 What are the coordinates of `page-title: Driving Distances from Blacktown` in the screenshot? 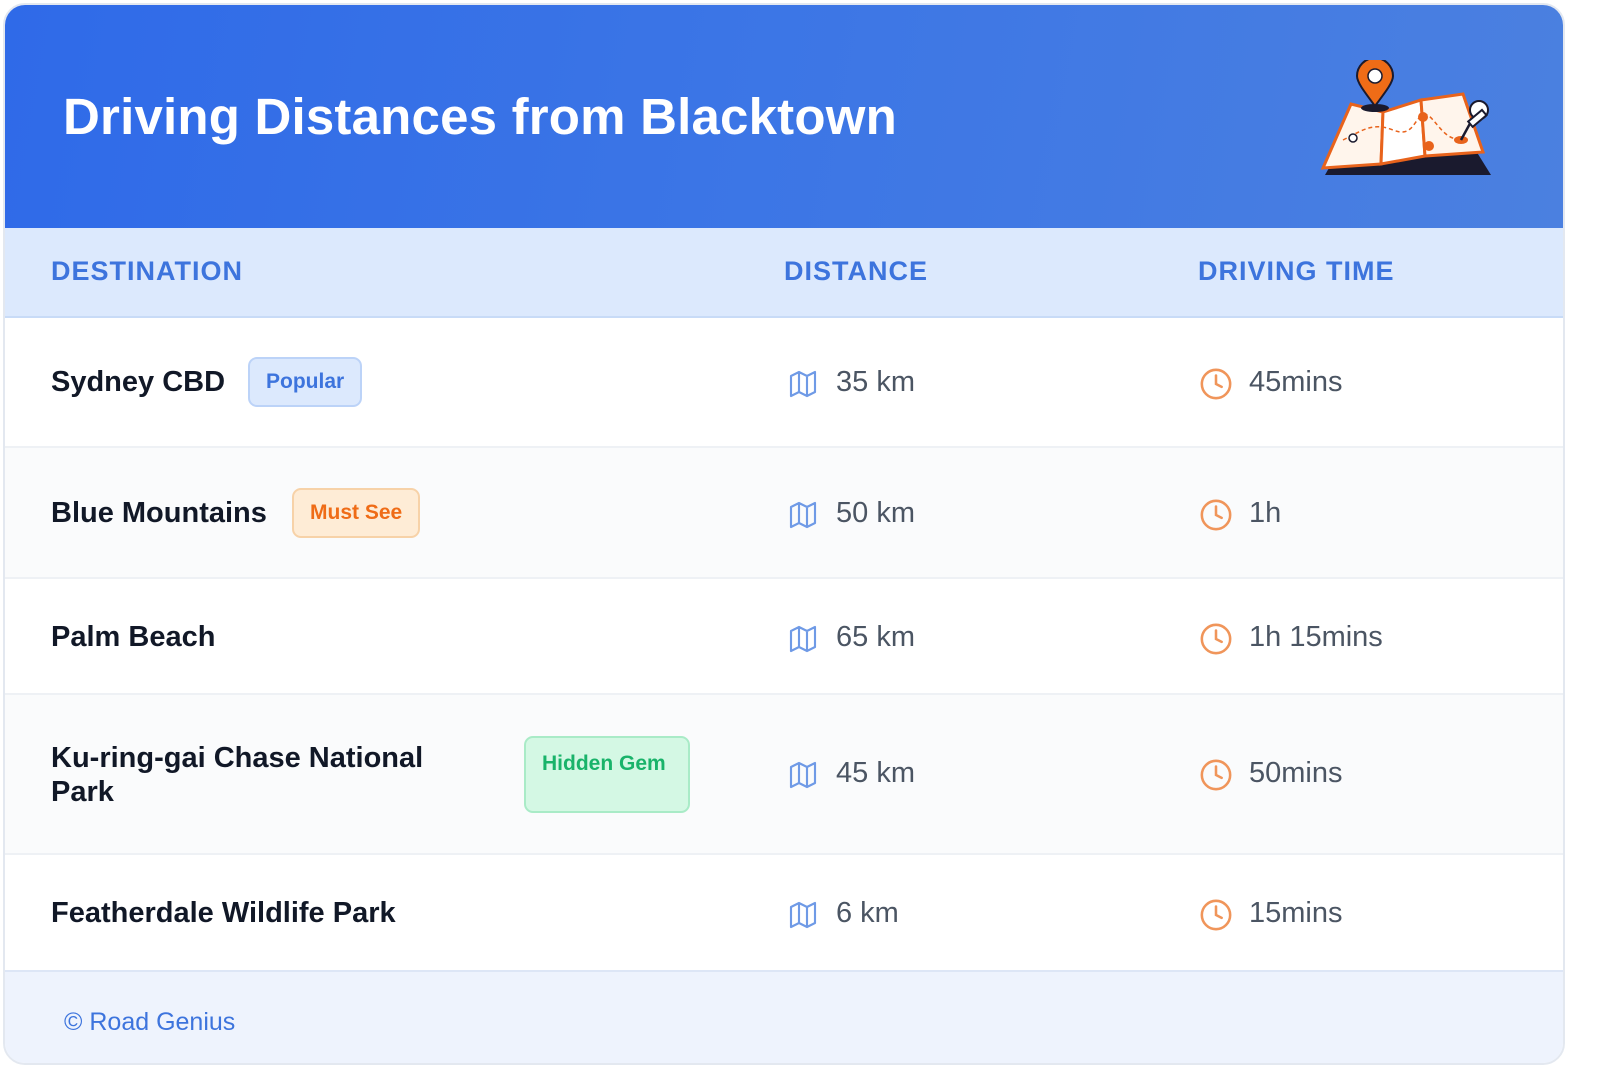 It's located at (480, 116).